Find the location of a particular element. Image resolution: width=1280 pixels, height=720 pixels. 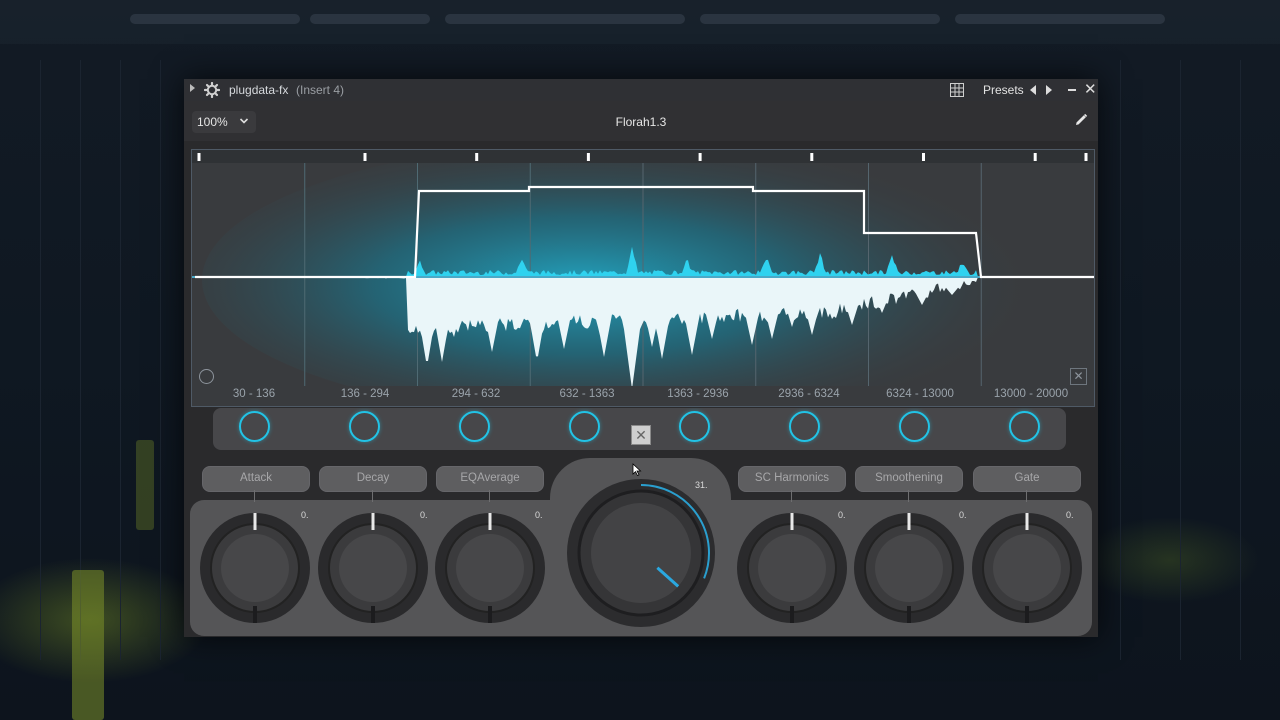

band-label: 294 - 632 is located at coordinates (476, 394).